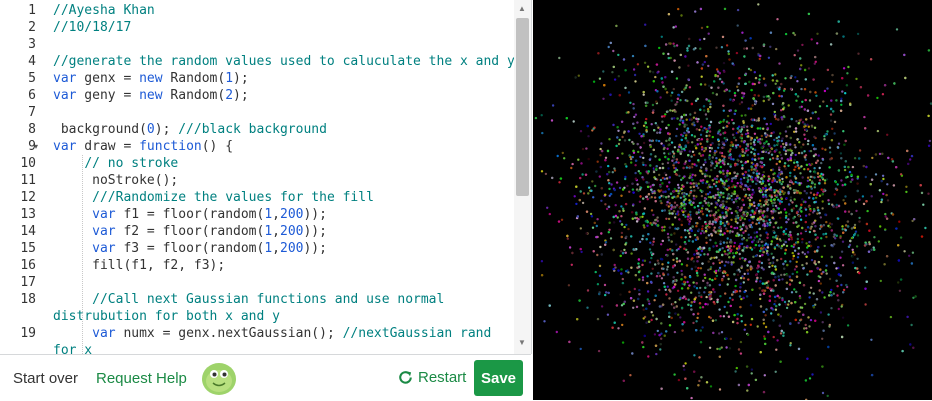  What do you see at coordinates (265, 377) in the screenshot?
I see `editor-footer: Start over Request Help Restart Save` at bounding box center [265, 377].